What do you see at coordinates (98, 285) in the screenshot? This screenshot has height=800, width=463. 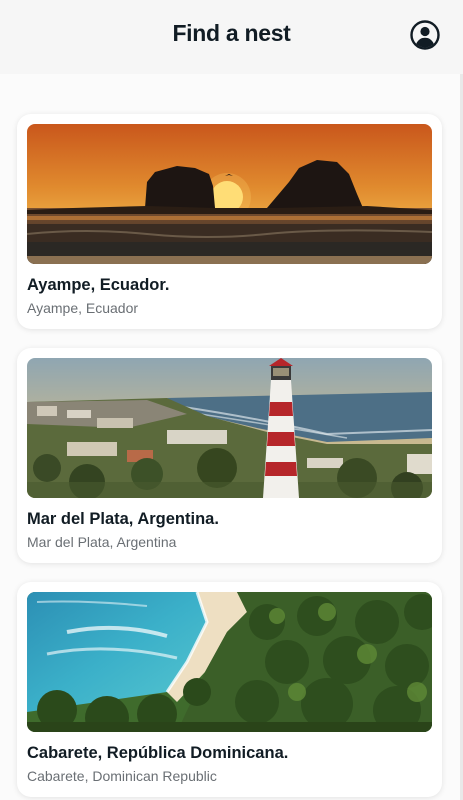 I see `listing-title: Ayampe, Ecuador.` at bounding box center [98, 285].